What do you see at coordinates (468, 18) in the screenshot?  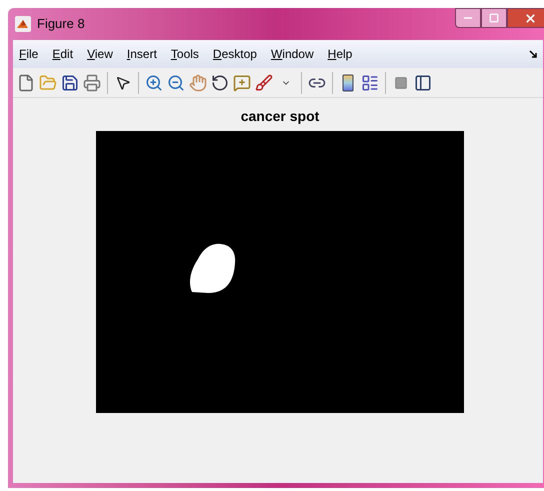 I see `minimize-button` at bounding box center [468, 18].